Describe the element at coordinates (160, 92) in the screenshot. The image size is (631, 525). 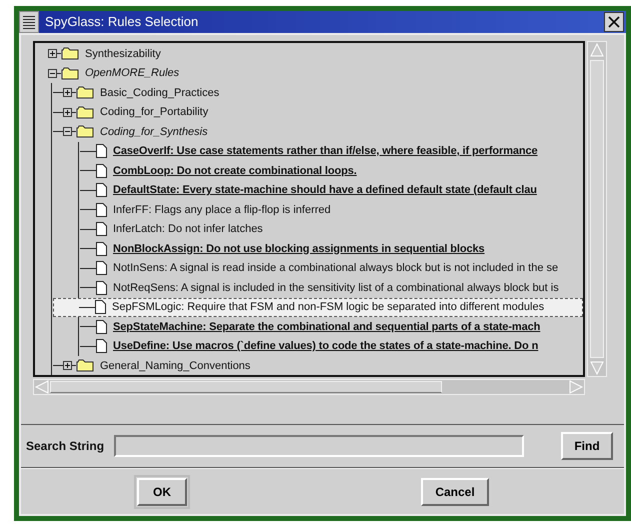
I see `folder-label: Basic_Coding_Practices` at that location.